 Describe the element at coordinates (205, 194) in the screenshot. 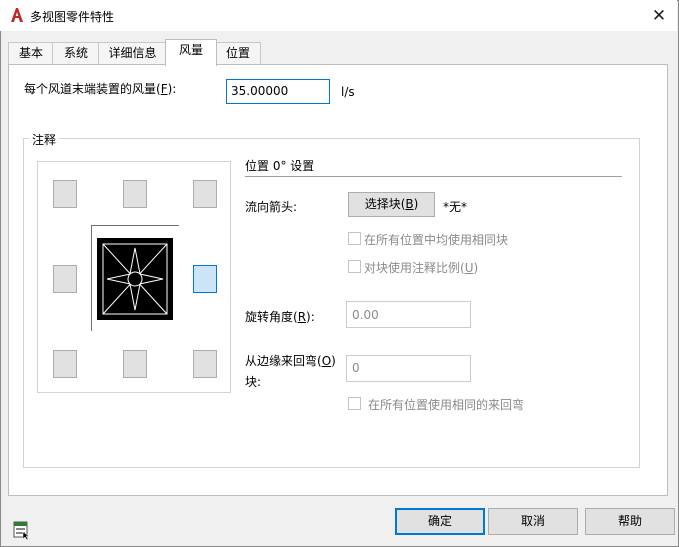

I see `position-top-right` at that location.